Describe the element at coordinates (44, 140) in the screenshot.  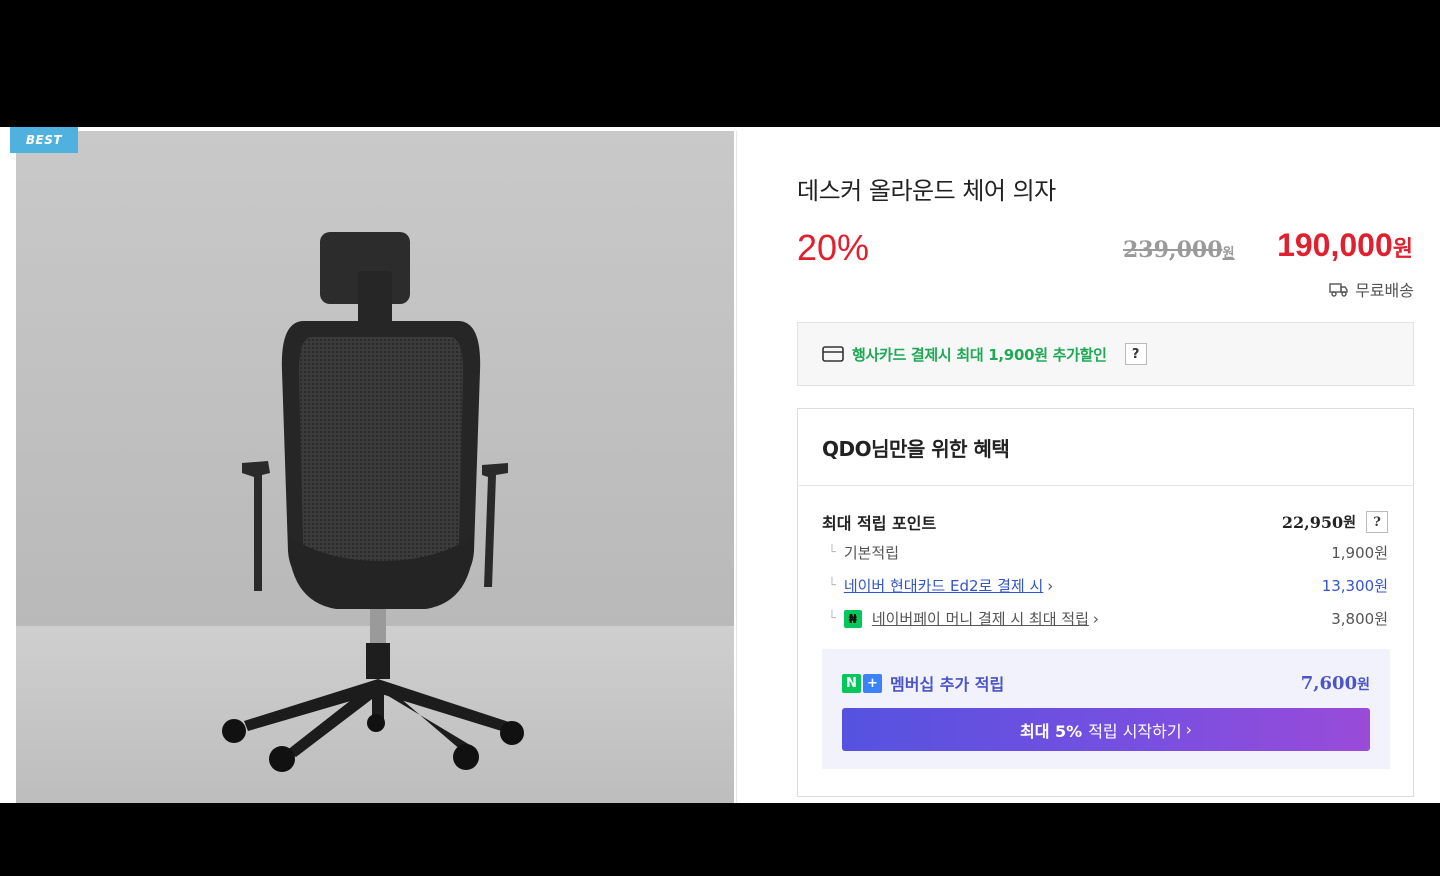
I see `best-badge: BEST` at that location.